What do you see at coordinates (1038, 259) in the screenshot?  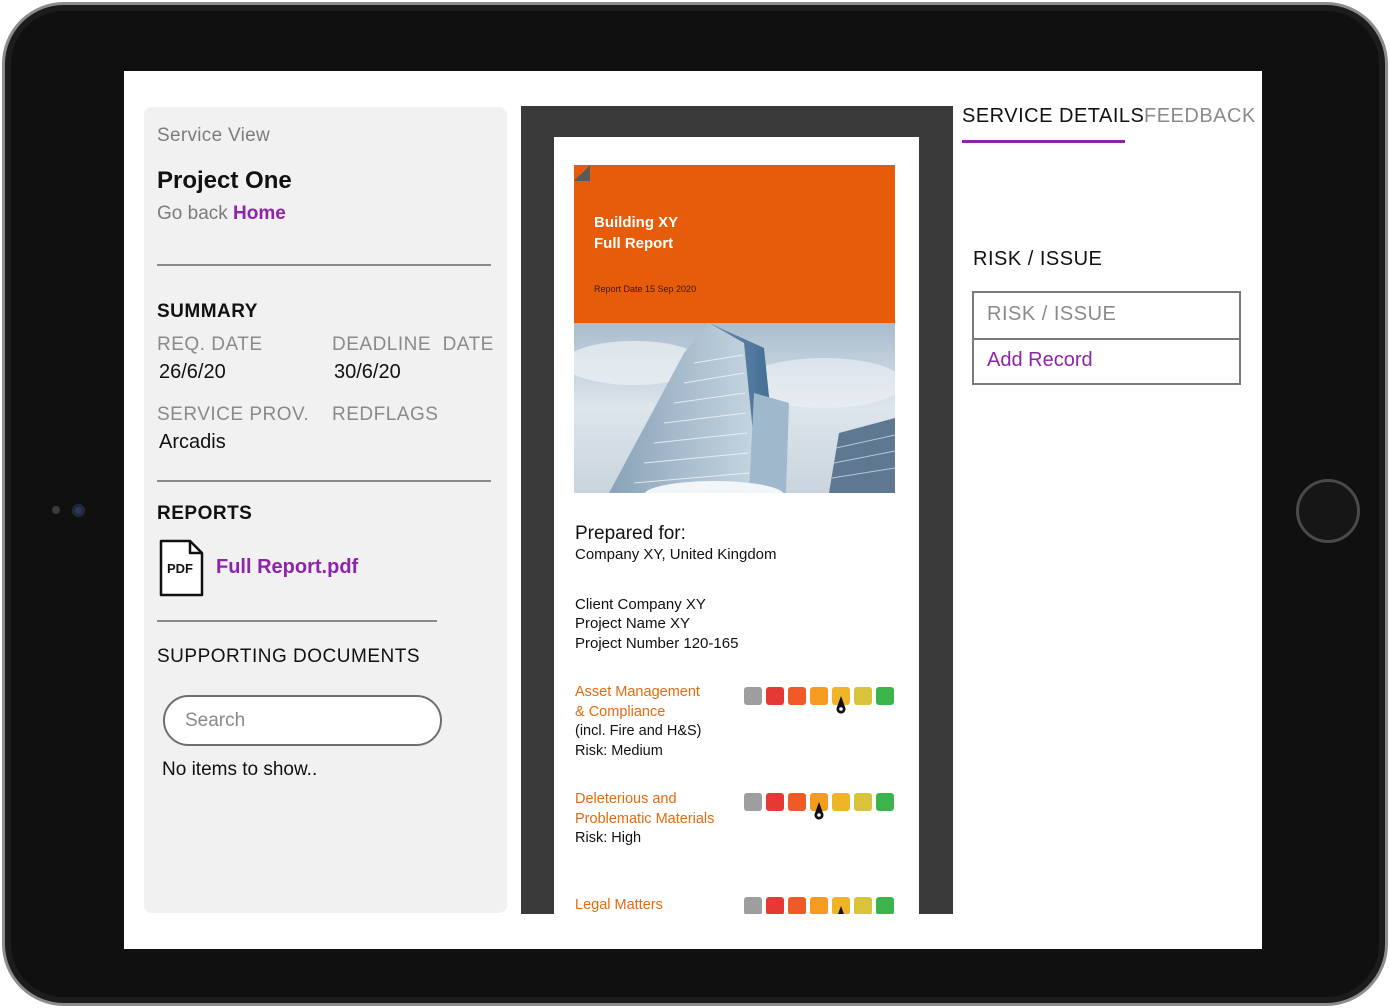 I see `risk-issue-heading: RISK / ISSUE` at bounding box center [1038, 259].